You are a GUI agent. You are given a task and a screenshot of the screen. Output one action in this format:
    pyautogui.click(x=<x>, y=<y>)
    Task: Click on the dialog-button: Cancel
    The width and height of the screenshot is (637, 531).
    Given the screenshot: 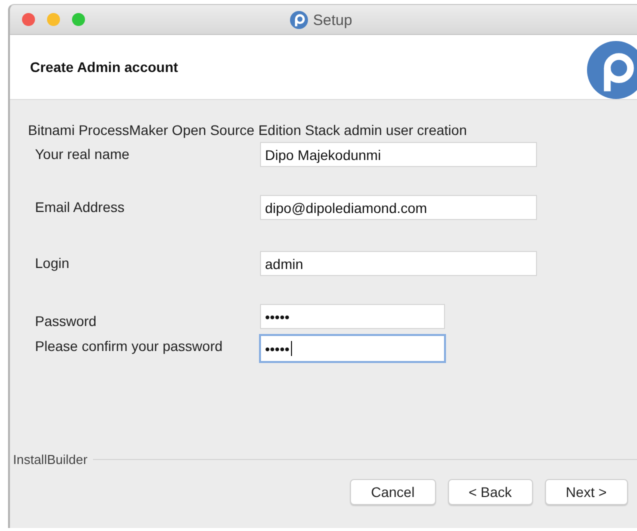 What is the action you would take?
    pyautogui.click(x=393, y=492)
    